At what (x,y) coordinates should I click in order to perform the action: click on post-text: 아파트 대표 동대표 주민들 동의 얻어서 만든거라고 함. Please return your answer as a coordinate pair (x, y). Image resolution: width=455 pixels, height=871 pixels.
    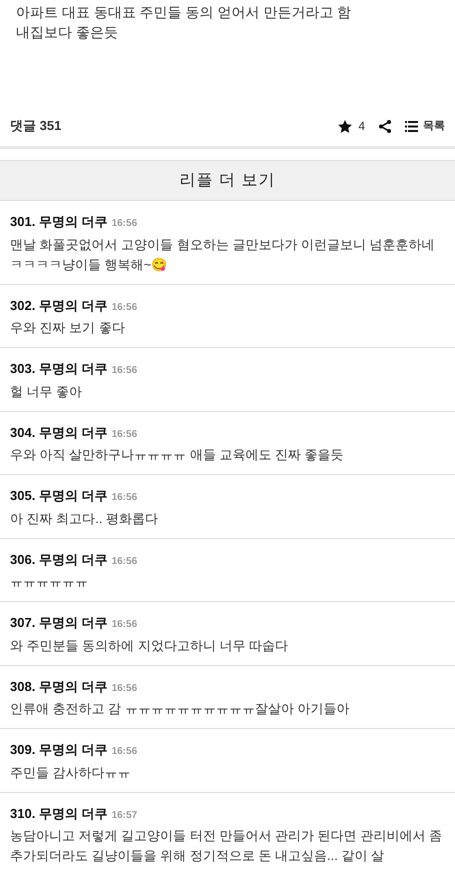
    Looking at the image, I should click on (184, 12).